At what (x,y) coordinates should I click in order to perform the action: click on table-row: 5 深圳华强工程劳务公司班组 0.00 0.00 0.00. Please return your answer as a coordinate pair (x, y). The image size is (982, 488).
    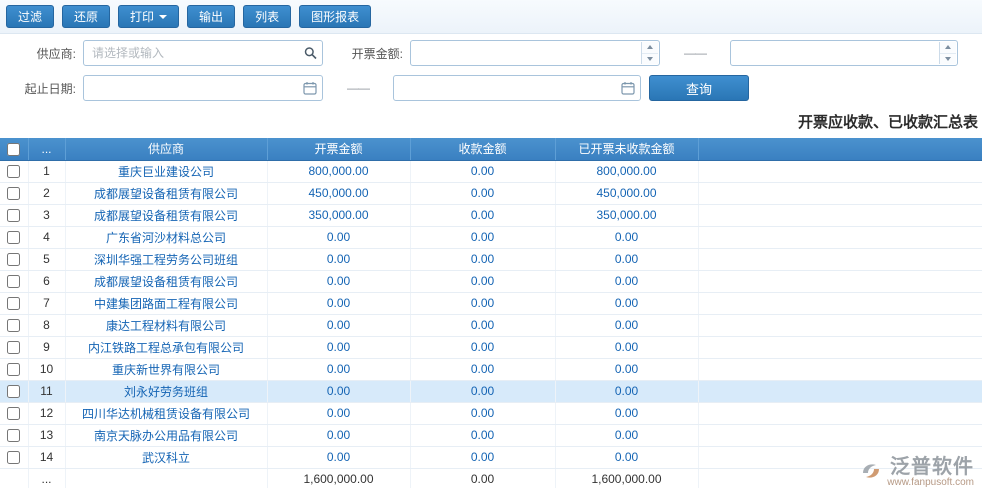
    Looking at the image, I should click on (491, 259).